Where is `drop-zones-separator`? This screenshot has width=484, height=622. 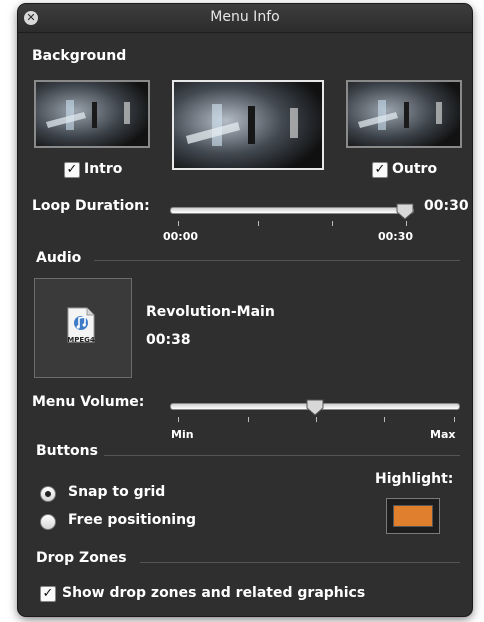 drop-zones-separator is located at coordinates (300, 562).